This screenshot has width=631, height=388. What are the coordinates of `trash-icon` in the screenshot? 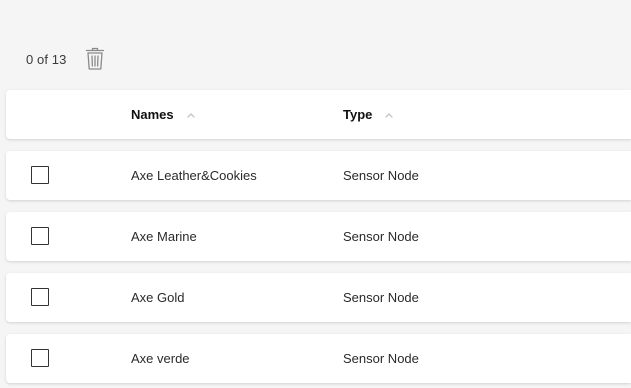 It's located at (95, 58).